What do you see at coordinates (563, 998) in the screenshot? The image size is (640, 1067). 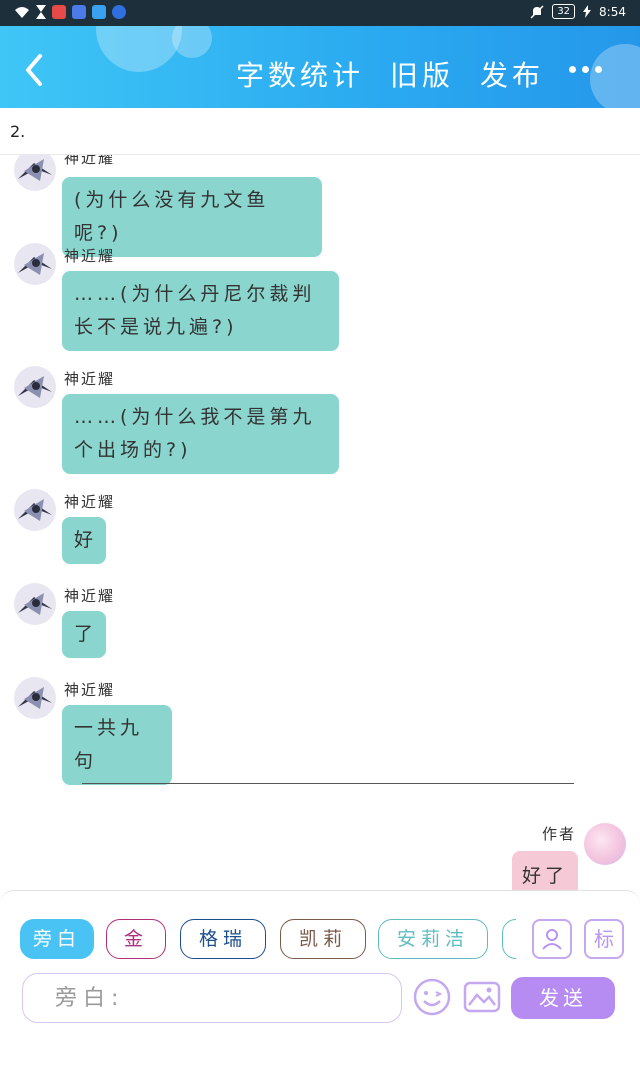 I see `send-button: 发送` at bounding box center [563, 998].